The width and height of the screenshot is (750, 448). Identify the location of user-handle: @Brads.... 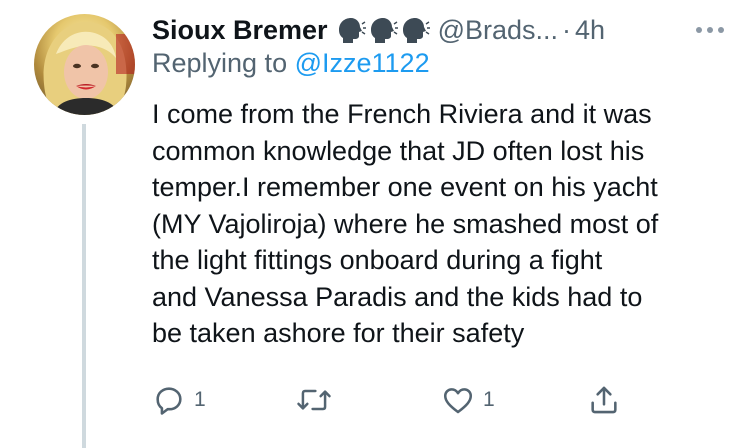
(498, 30).